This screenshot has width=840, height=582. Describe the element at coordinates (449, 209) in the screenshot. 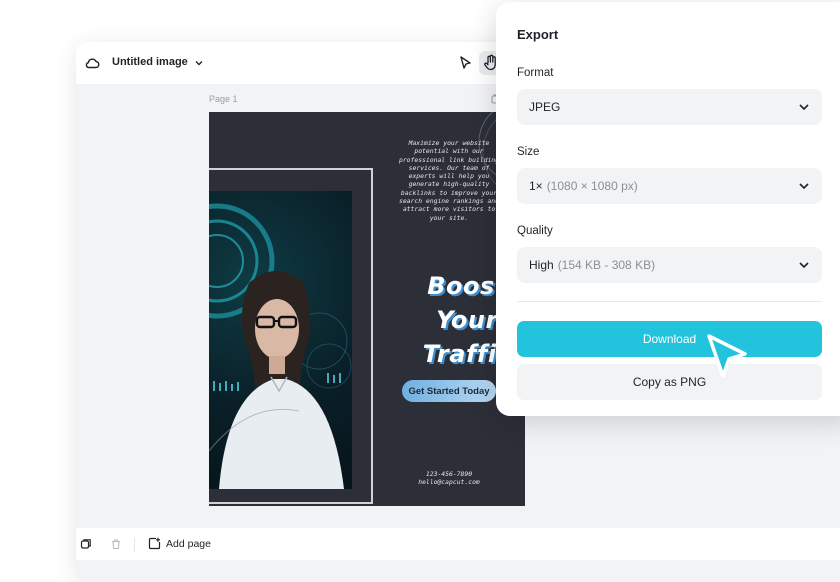

I see `intro-line: attract more visitors to` at that location.